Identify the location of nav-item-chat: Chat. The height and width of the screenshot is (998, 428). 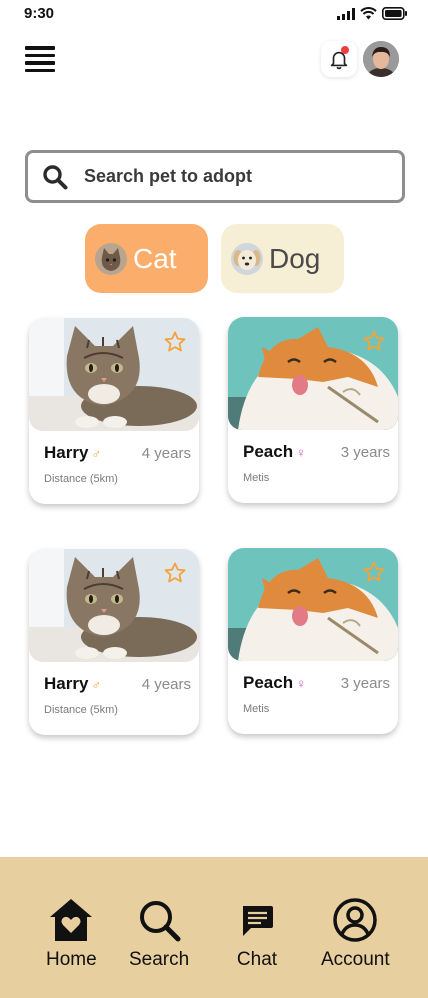
(257, 934).